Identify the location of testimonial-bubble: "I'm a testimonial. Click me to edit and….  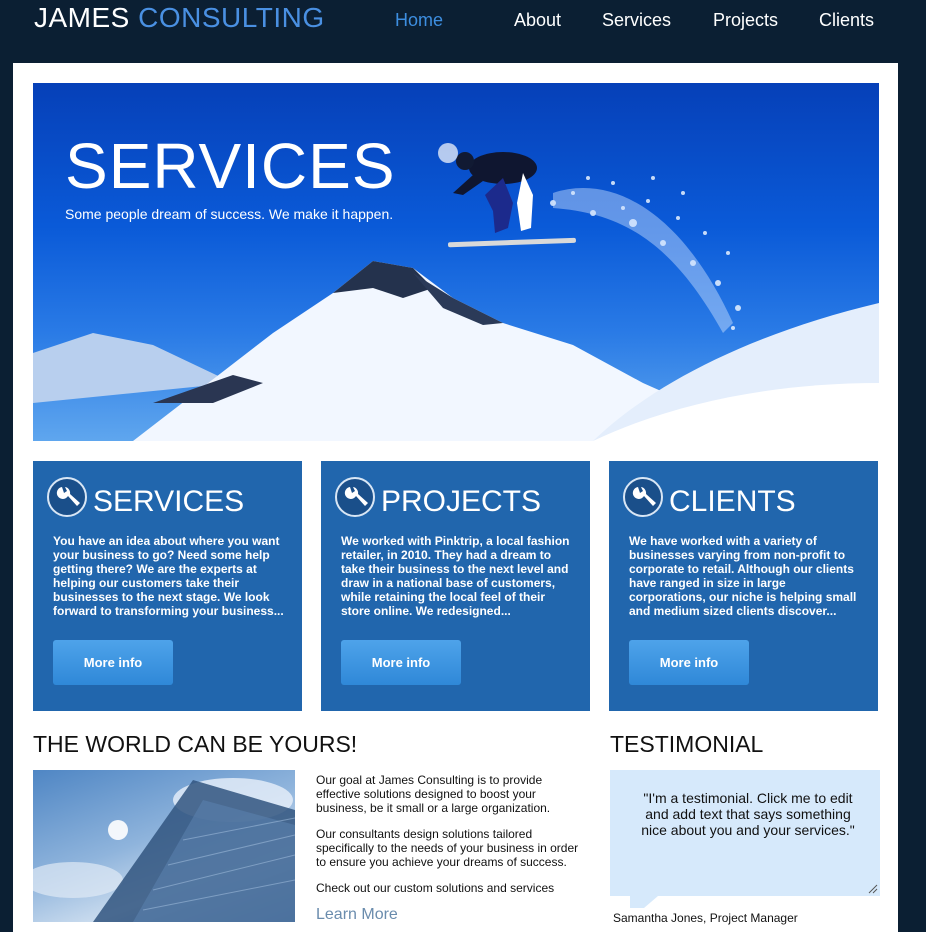
(745, 839).